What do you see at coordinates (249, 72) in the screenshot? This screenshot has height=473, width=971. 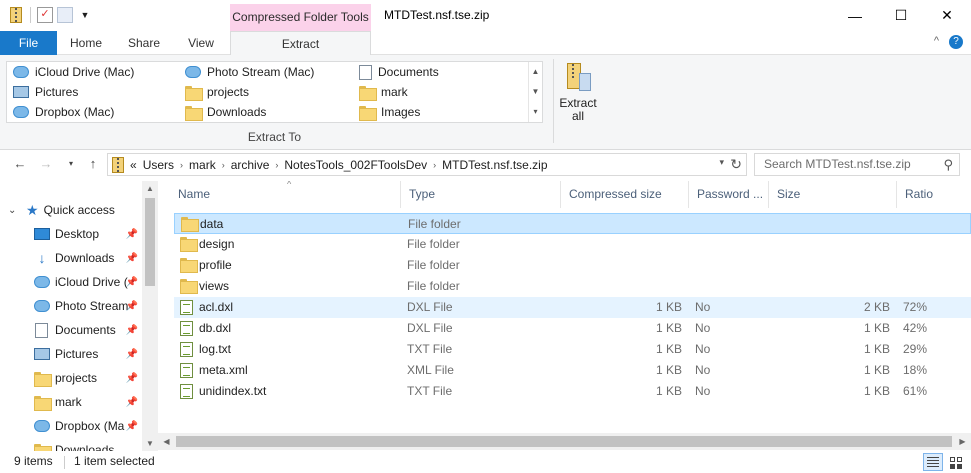 I see `destination-photo-stream: Photo Stream (Mac)` at bounding box center [249, 72].